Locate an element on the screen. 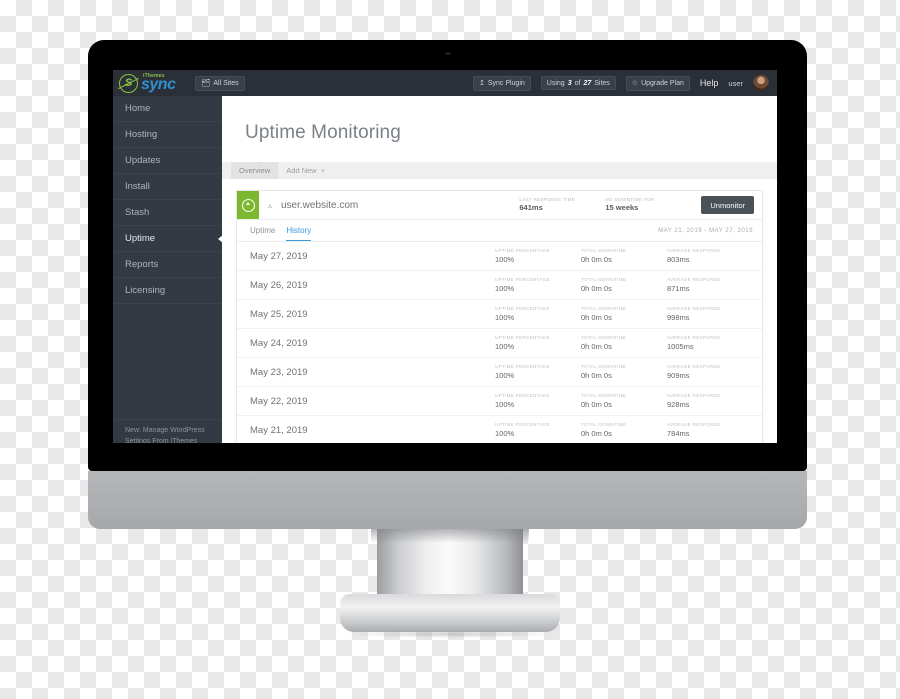  row-date: May 26, 2019 is located at coordinates (279, 285).